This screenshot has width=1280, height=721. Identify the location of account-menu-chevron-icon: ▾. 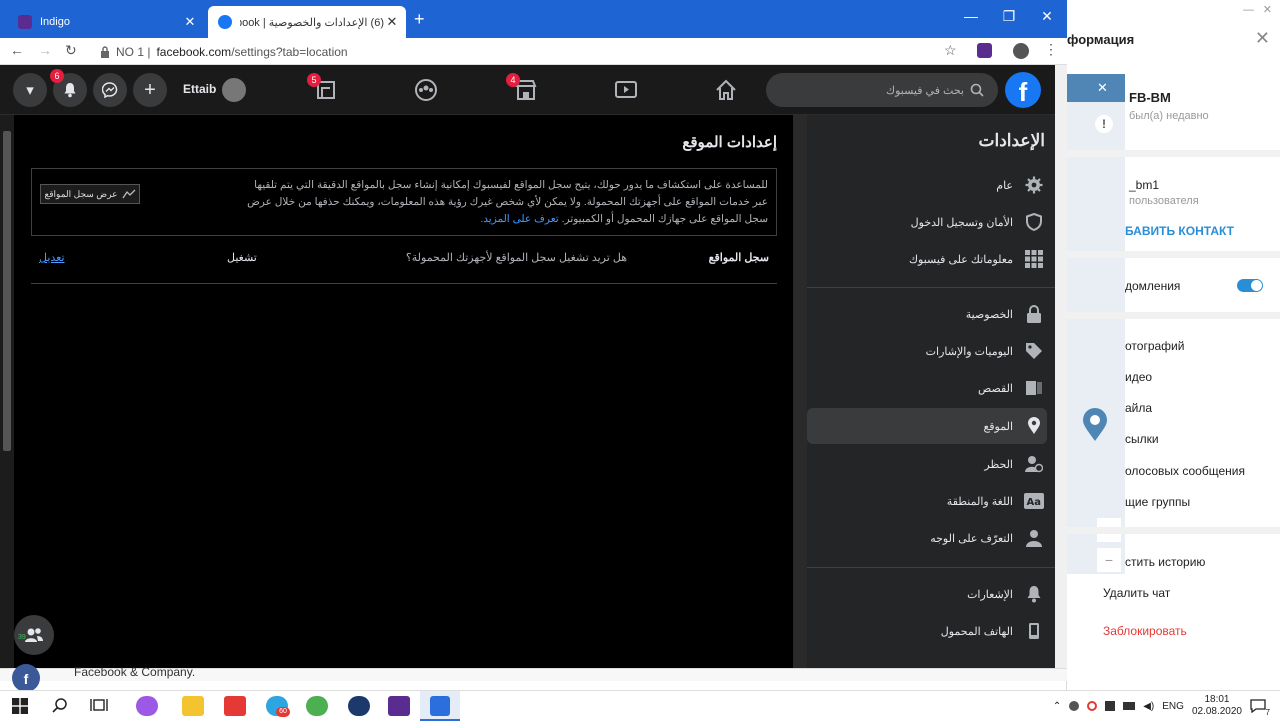
(30, 90).